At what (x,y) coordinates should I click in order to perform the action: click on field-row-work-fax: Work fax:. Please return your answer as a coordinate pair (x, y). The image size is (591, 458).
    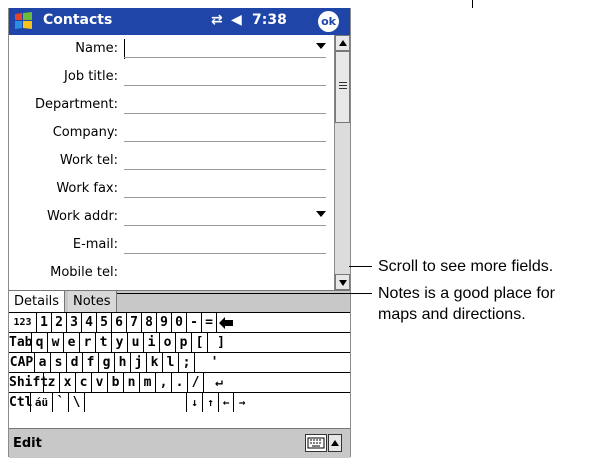
    Looking at the image, I should click on (171, 189).